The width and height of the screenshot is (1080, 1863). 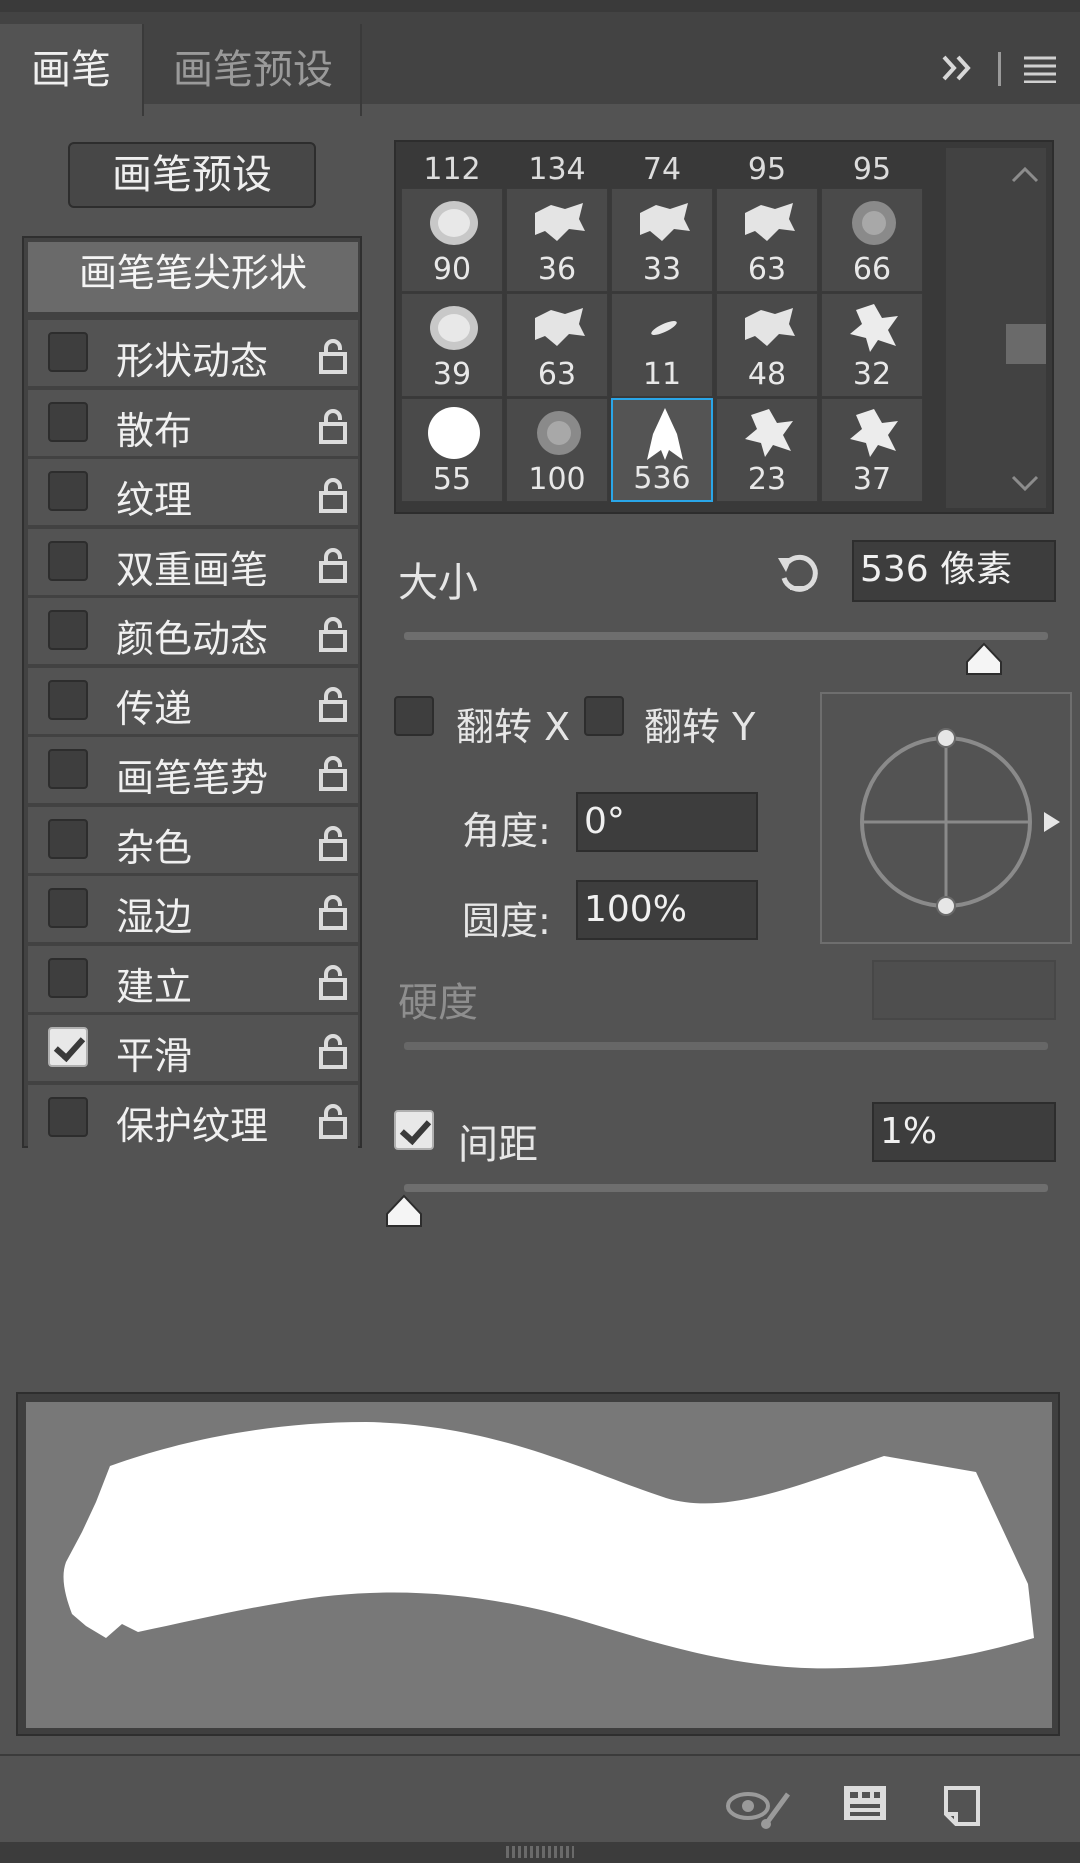 I want to click on size-slider-track, so click(x=726, y=636).